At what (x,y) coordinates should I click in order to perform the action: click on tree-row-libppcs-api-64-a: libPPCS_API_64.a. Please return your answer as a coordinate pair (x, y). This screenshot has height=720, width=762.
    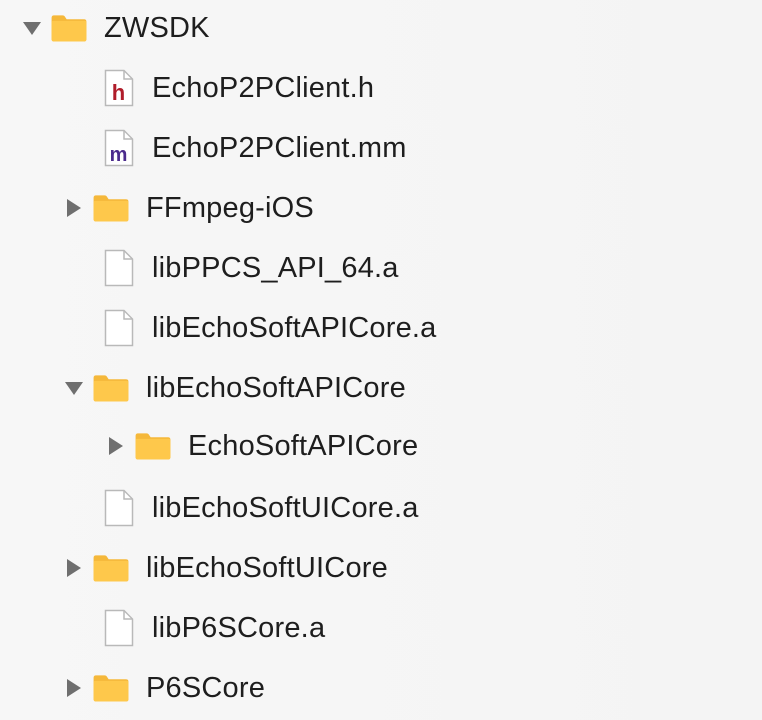
    Looking at the image, I should click on (381, 268).